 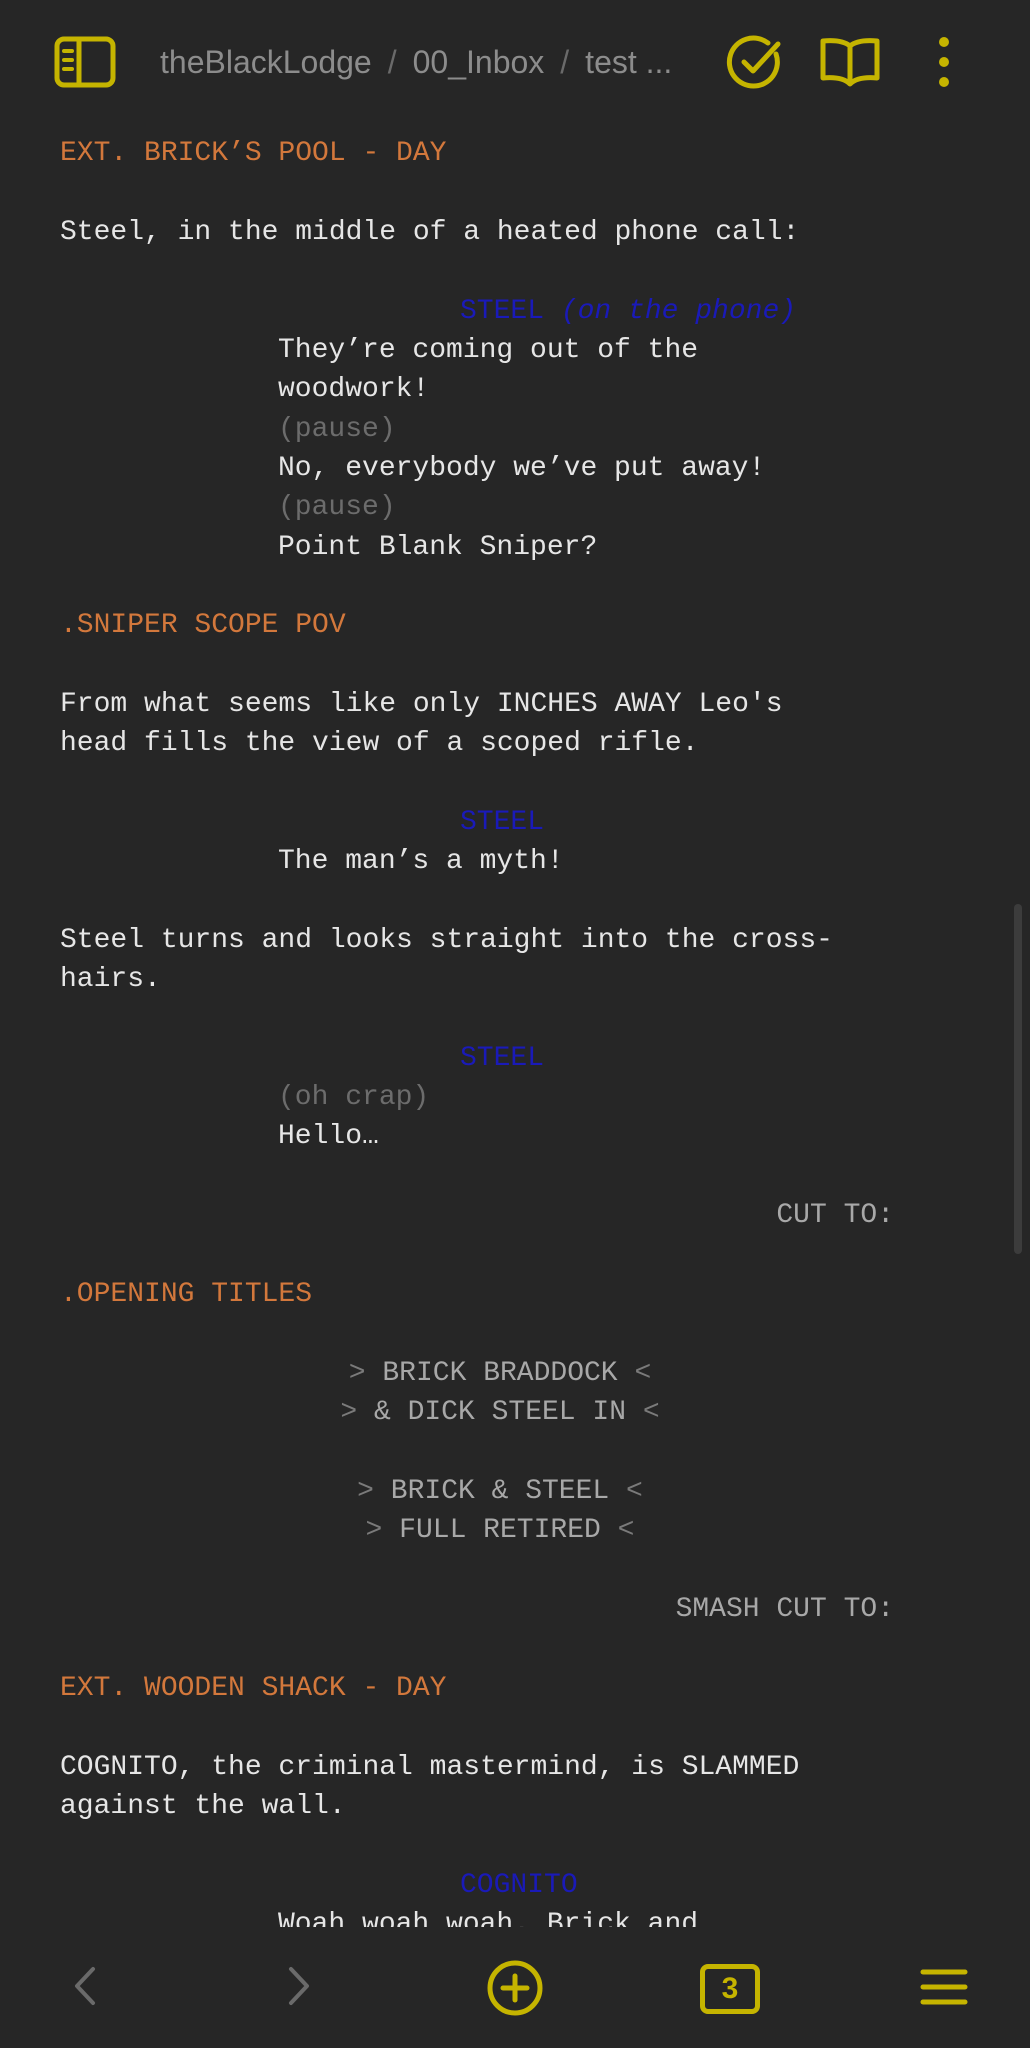 I want to click on tabs-count-button: 3, so click(x=730, y=1989).